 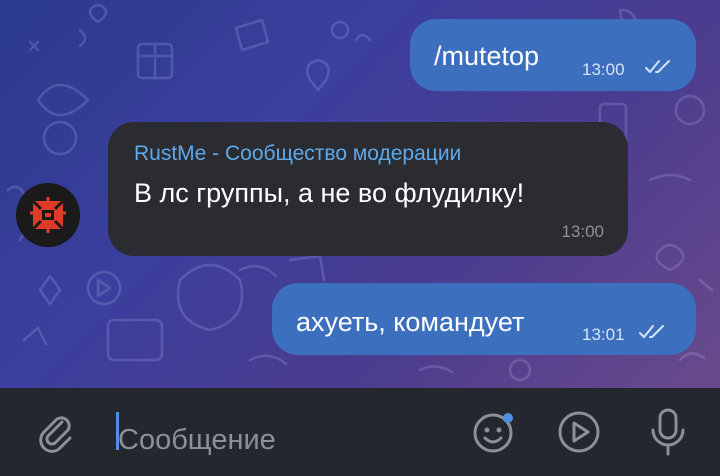 I want to click on message-input: Сообщение, so click(x=197, y=440).